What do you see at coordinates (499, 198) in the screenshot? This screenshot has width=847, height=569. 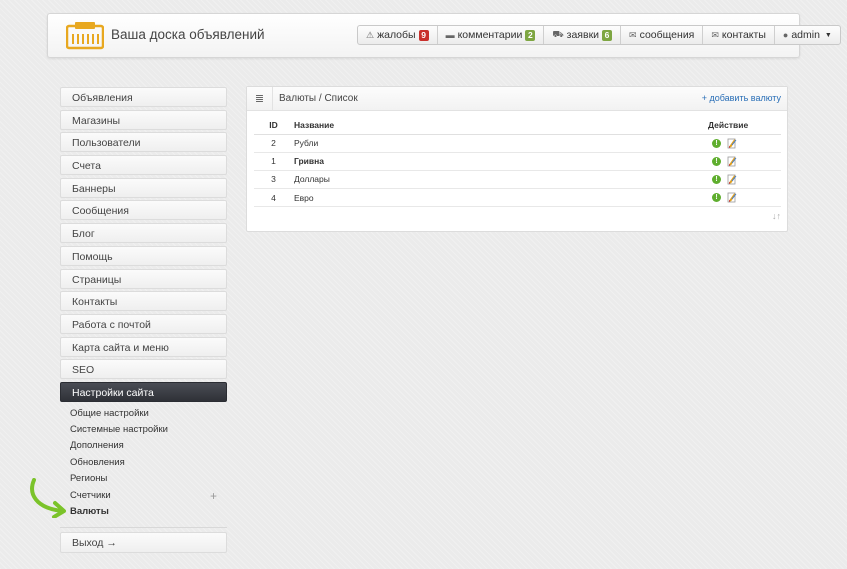 I see `row-name: Евро` at bounding box center [499, 198].